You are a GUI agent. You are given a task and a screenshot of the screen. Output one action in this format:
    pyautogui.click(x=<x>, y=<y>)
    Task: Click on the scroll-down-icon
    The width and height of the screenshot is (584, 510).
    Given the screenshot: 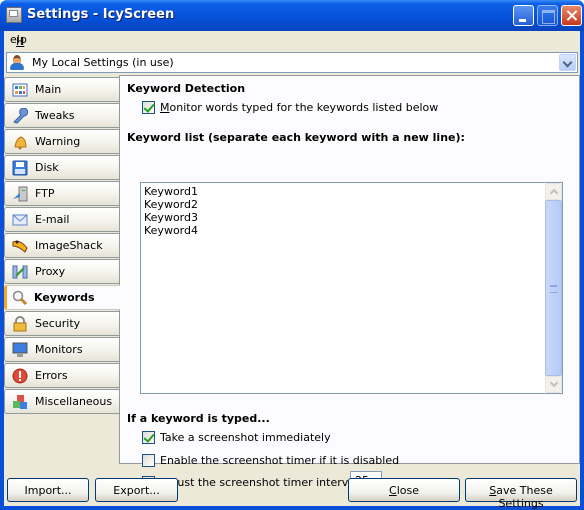 What is the action you would take?
    pyautogui.click(x=553, y=384)
    